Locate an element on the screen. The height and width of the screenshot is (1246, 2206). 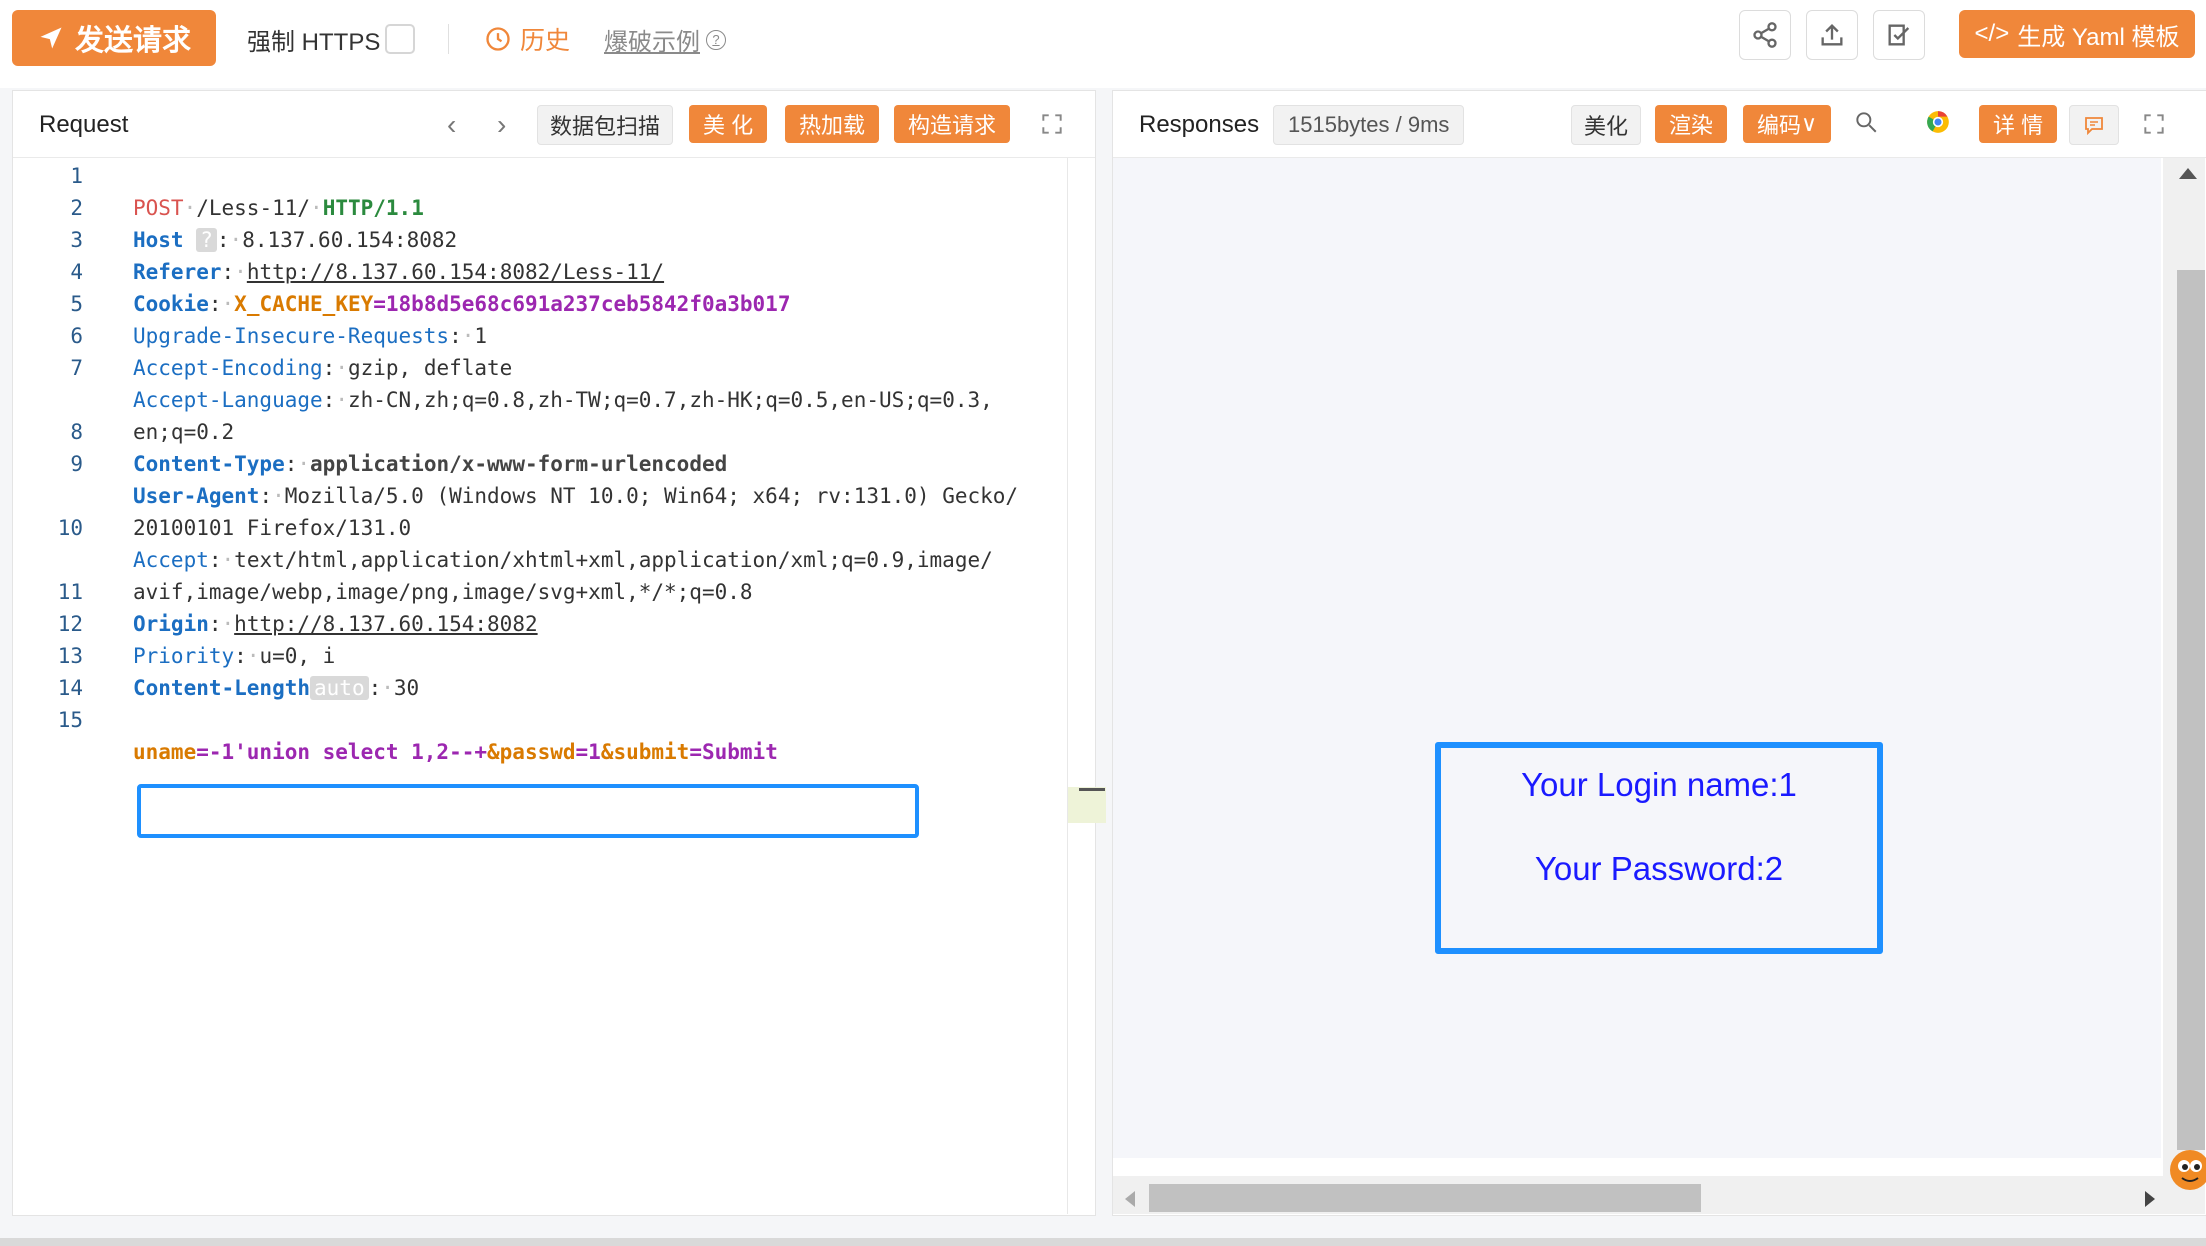
body-value: =Submit is located at coordinates (733, 752).